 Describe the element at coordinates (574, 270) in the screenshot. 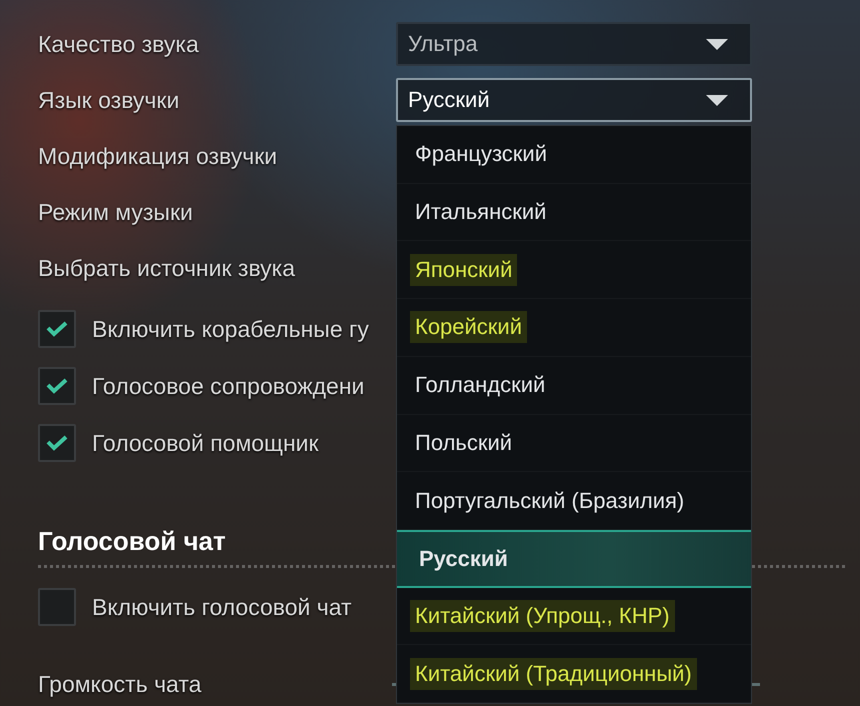

I see `menu-item: Японский` at that location.